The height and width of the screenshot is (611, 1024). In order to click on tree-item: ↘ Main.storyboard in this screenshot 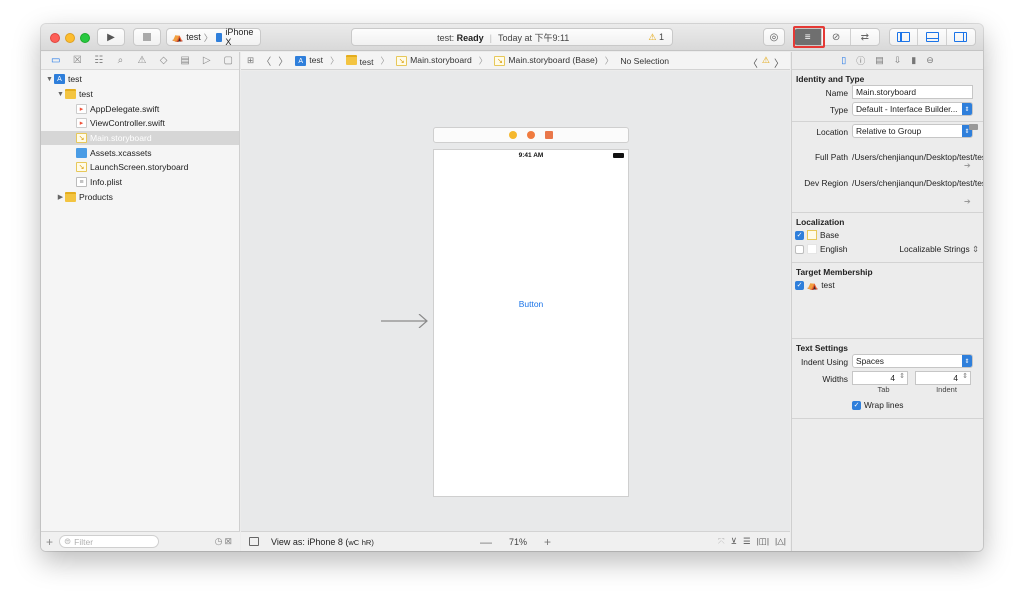, I will do `click(140, 138)`.